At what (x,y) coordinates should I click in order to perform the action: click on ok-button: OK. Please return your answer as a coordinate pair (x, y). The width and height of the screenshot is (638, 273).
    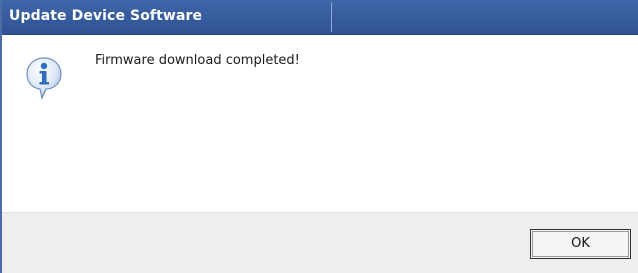
    Looking at the image, I should click on (580, 244).